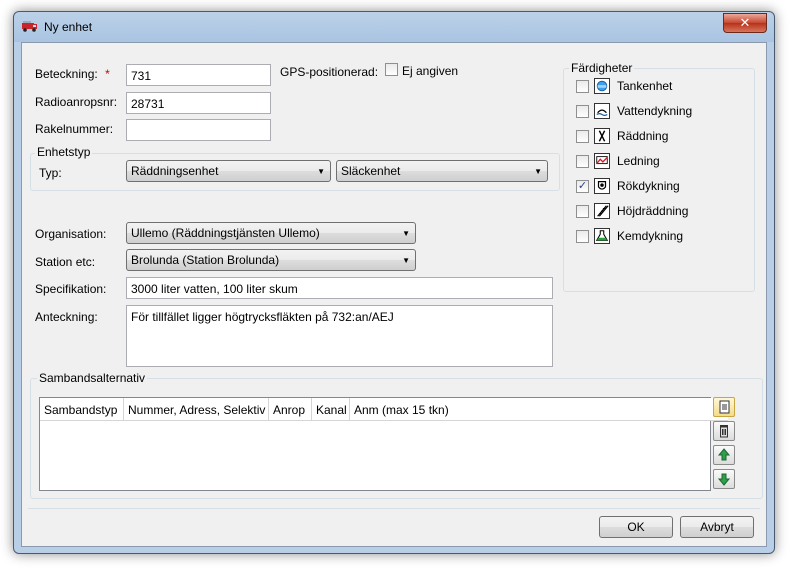  I want to click on gps-label: GPS-positionerad:, so click(329, 72).